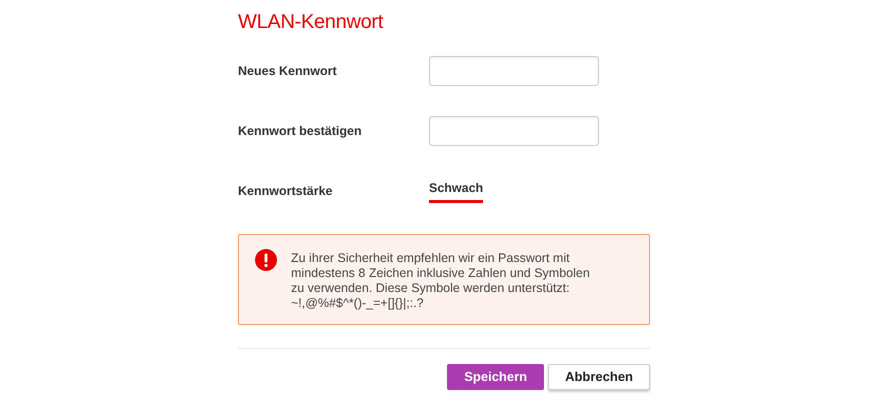 The image size is (879, 400). What do you see at coordinates (440, 280) in the screenshot?
I see `alert-message: Zu ihrer Sicherheit empfehlen wir ein Passwort mit mindestens 8 Zeichen inklusive Zahlen und Symbolen zu verwenden. Diese Symbole werden unterstützt: ~!,@%#$^*()-_=+[]{}|;:.?` at bounding box center [440, 280].